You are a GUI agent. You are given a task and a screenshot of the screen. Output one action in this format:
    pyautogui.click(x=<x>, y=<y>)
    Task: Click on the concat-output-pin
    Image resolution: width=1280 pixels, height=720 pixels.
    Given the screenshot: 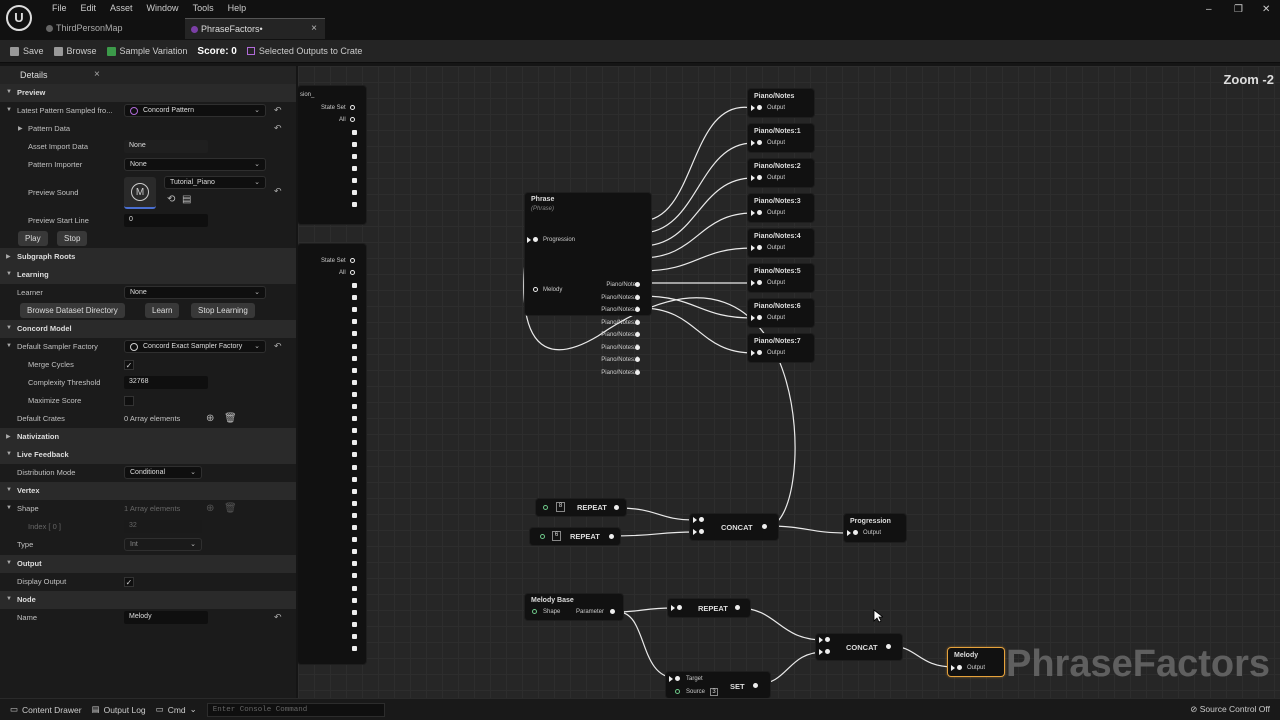 What is the action you would take?
    pyautogui.click(x=764, y=526)
    